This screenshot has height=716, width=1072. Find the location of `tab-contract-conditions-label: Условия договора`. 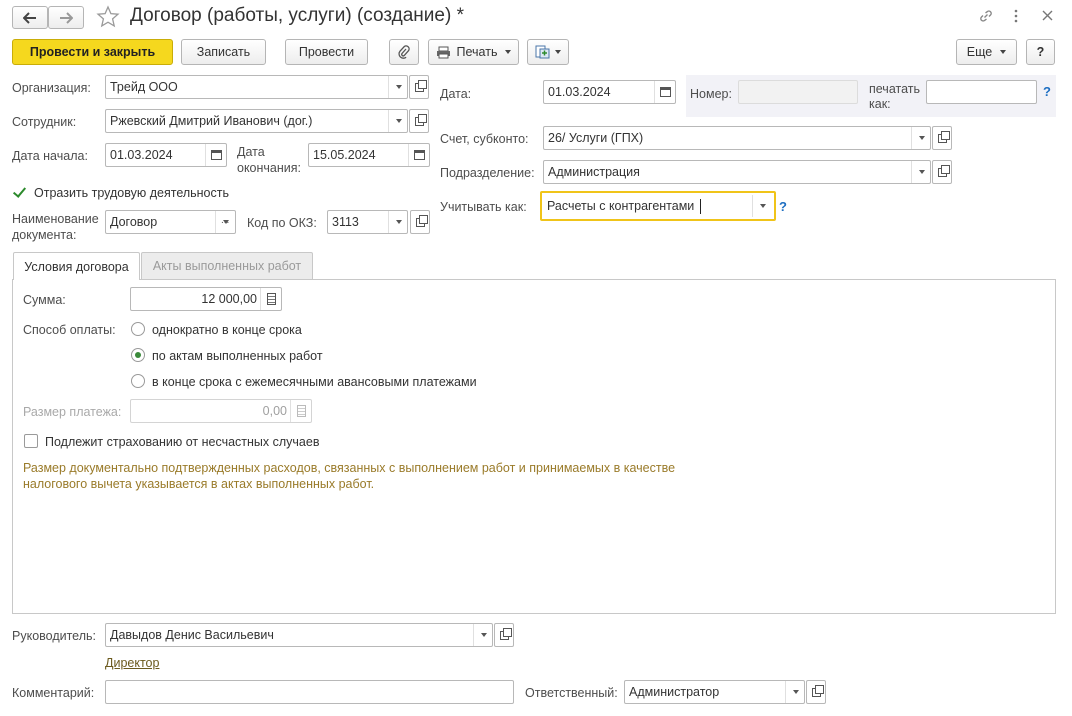

tab-contract-conditions-label: Условия договора is located at coordinates (76, 266).